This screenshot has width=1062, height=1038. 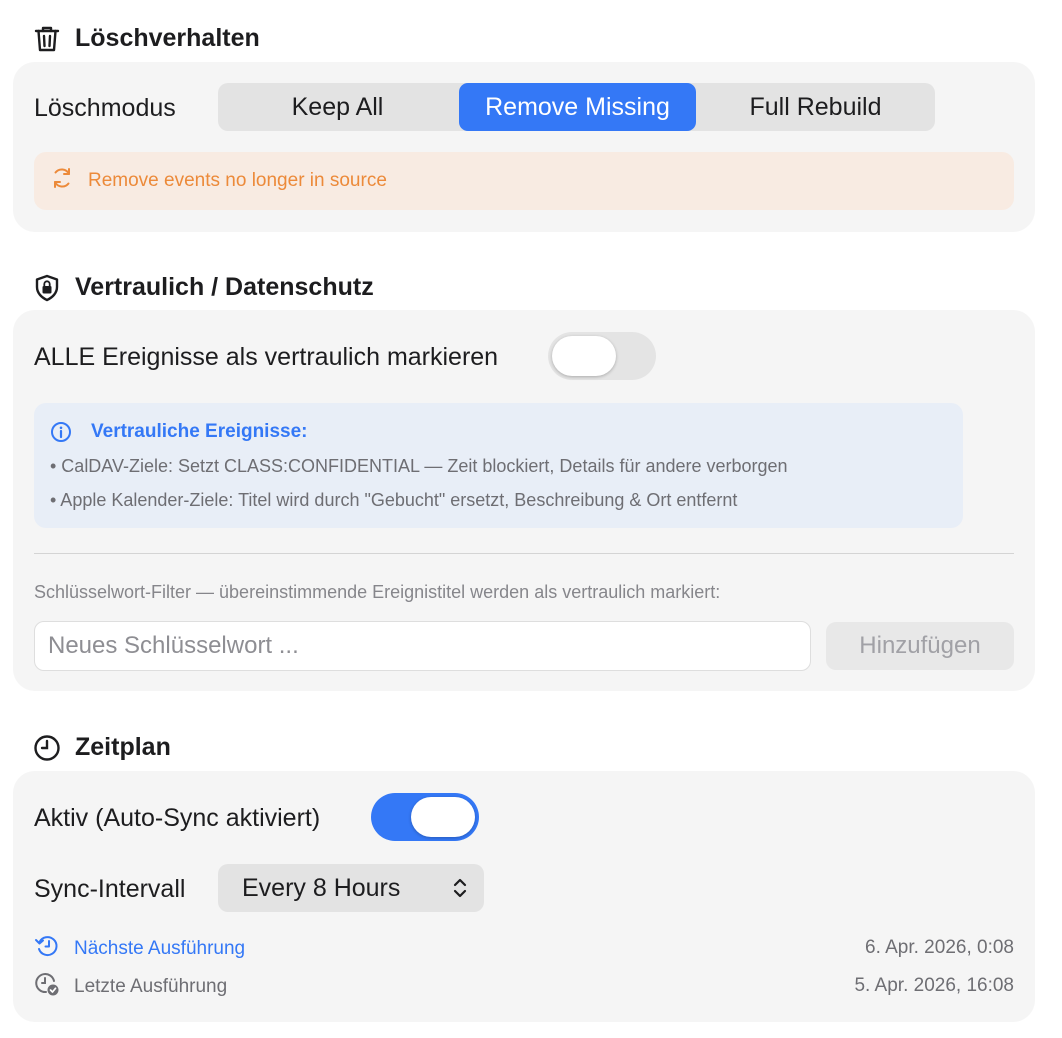 I want to click on chevron-up-down-icon, so click(x=460, y=891).